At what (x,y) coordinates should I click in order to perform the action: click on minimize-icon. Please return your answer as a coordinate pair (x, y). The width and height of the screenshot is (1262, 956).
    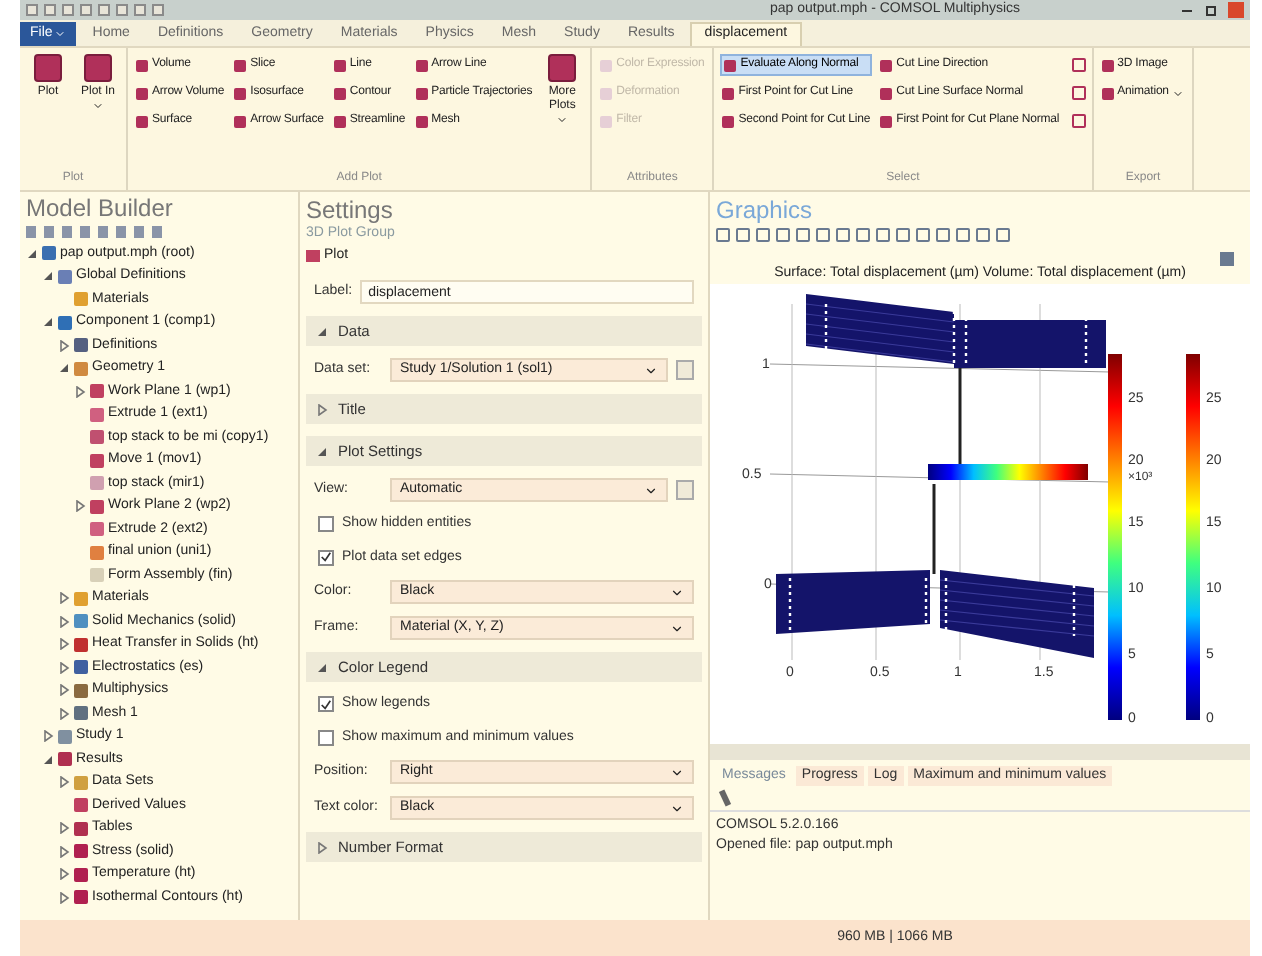
    Looking at the image, I should click on (1187, 10).